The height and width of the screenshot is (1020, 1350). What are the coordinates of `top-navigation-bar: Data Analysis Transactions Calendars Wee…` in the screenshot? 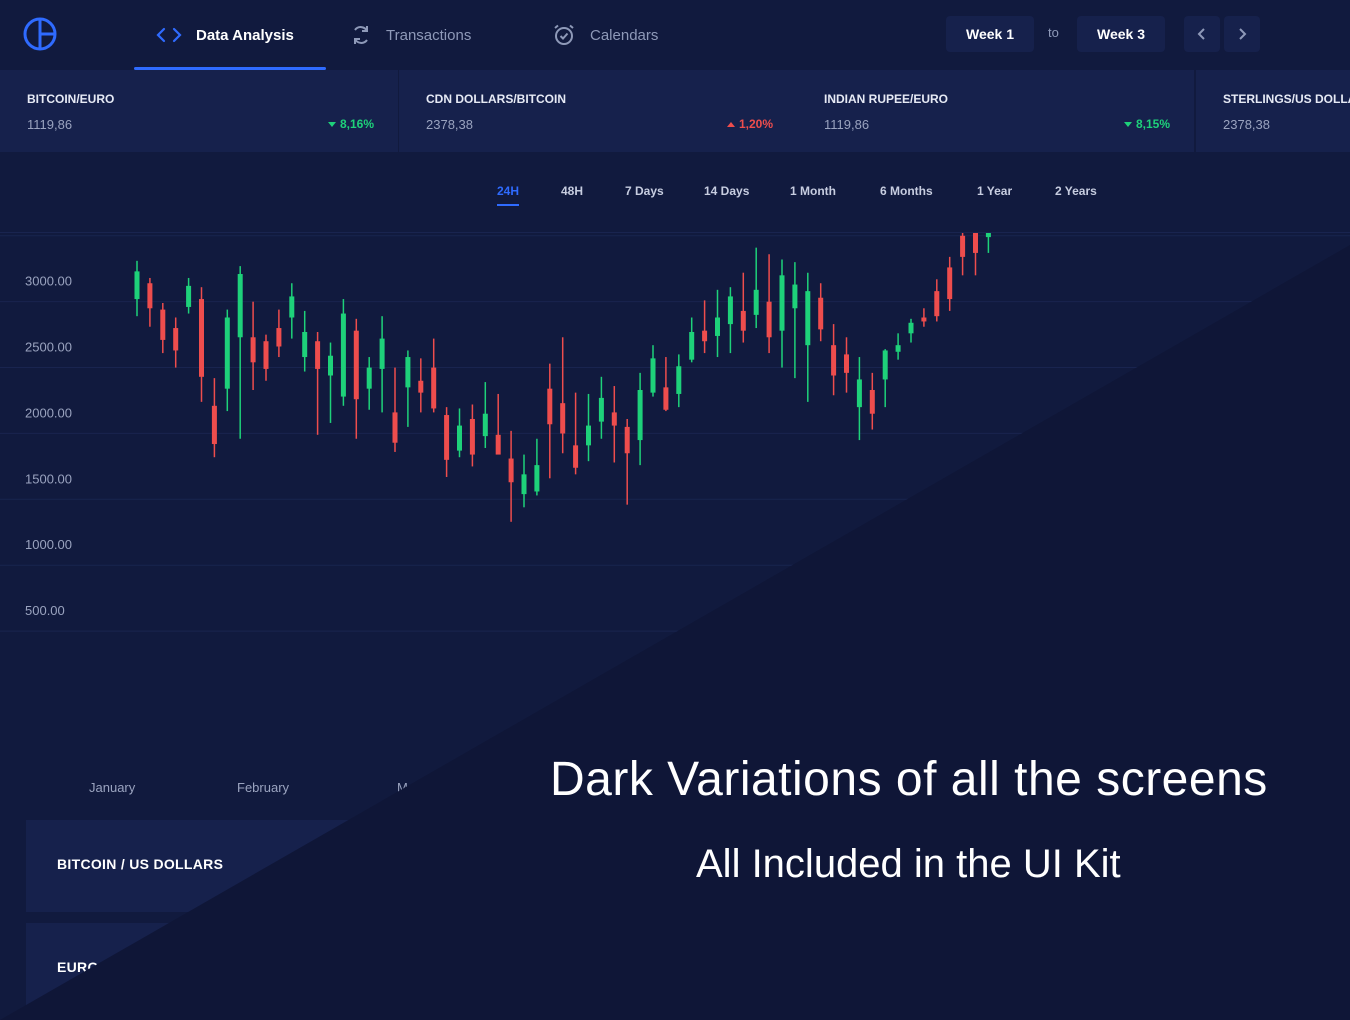 It's located at (675, 35).